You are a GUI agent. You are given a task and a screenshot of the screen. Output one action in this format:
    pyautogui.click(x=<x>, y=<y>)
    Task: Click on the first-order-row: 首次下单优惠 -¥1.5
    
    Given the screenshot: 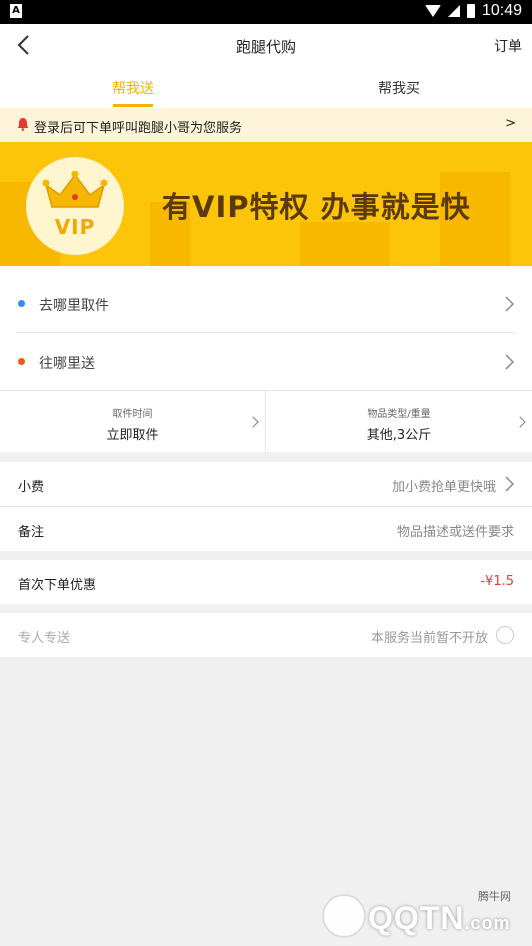 What is the action you would take?
    pyautogui.click(x=266, y=582)
    